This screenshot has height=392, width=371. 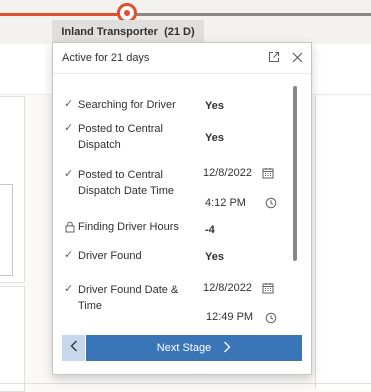 What do you see at coordinates (229, 317) in the screenshot?
I see `time-field: 12:49 PM` at bounding box center [229, 317].